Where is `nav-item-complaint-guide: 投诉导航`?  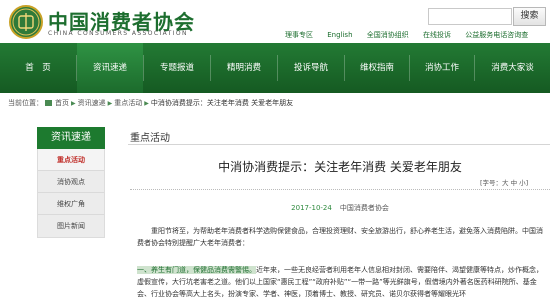
nav-item-complaint-guide: 投诉导航 is located at coordinates (311, 68).